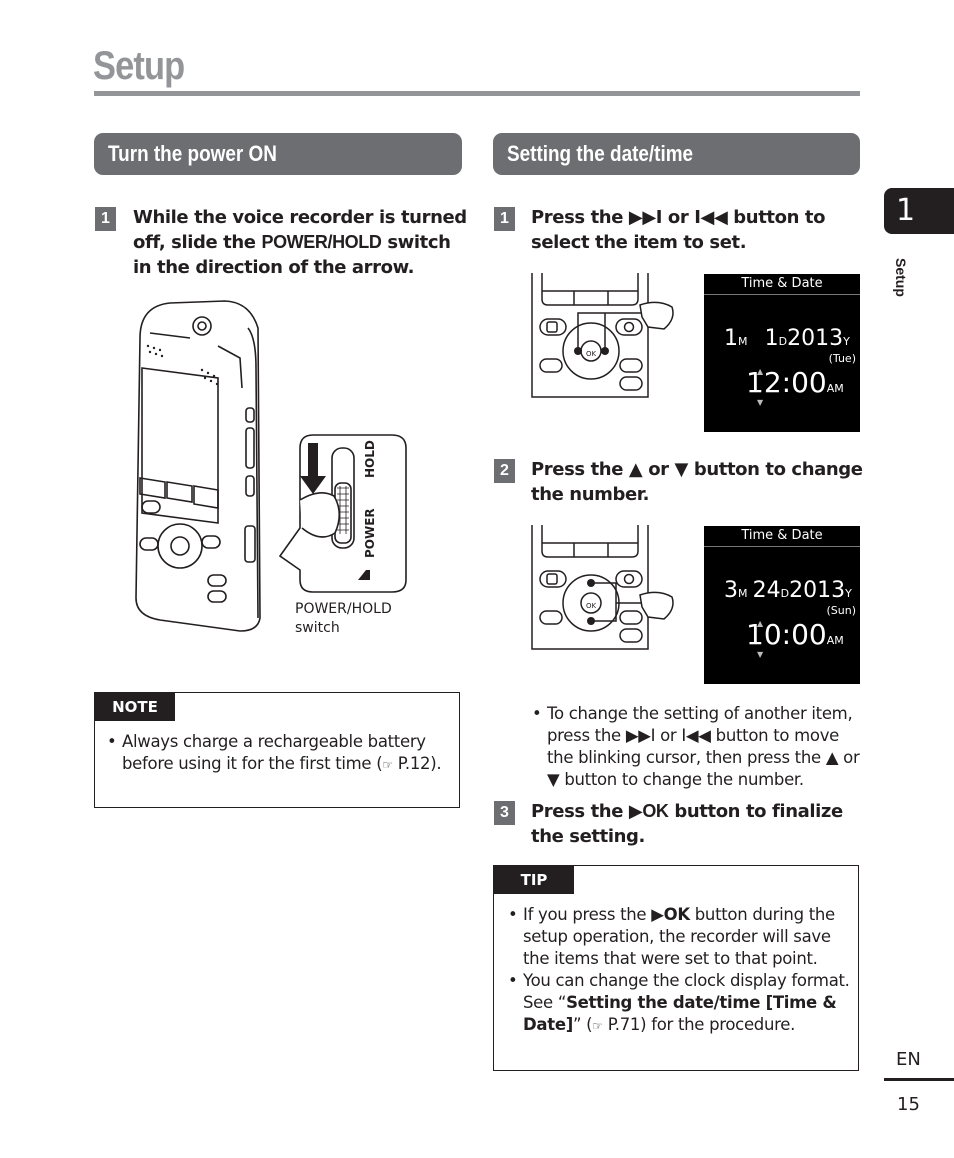 The height and width of the screenshot is (1158, 954). What do you see at coordinates (192, 153) in the screenshot?
I see `section-heading-text: Turn the power ON` at bounding box center [192, 153].